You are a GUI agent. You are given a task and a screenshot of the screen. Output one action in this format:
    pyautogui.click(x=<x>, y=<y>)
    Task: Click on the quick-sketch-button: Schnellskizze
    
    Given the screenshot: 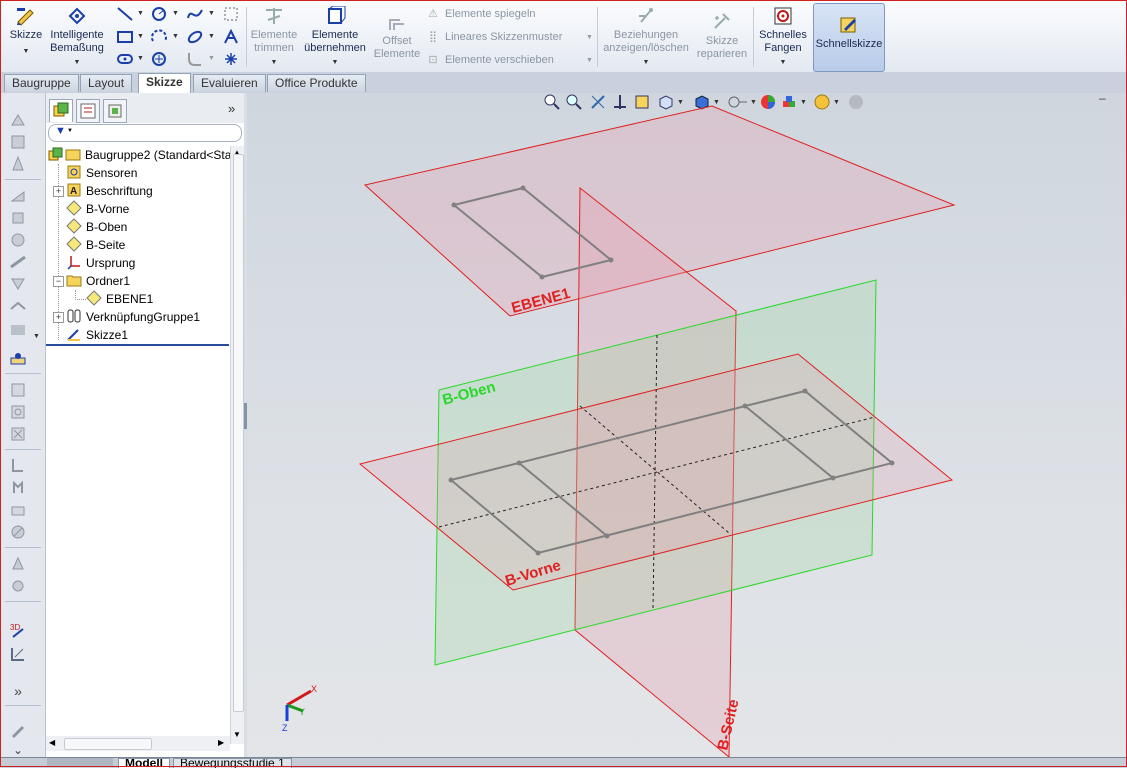 What is the action you would take?
    pyautogui.click(x=849, y=37)
    